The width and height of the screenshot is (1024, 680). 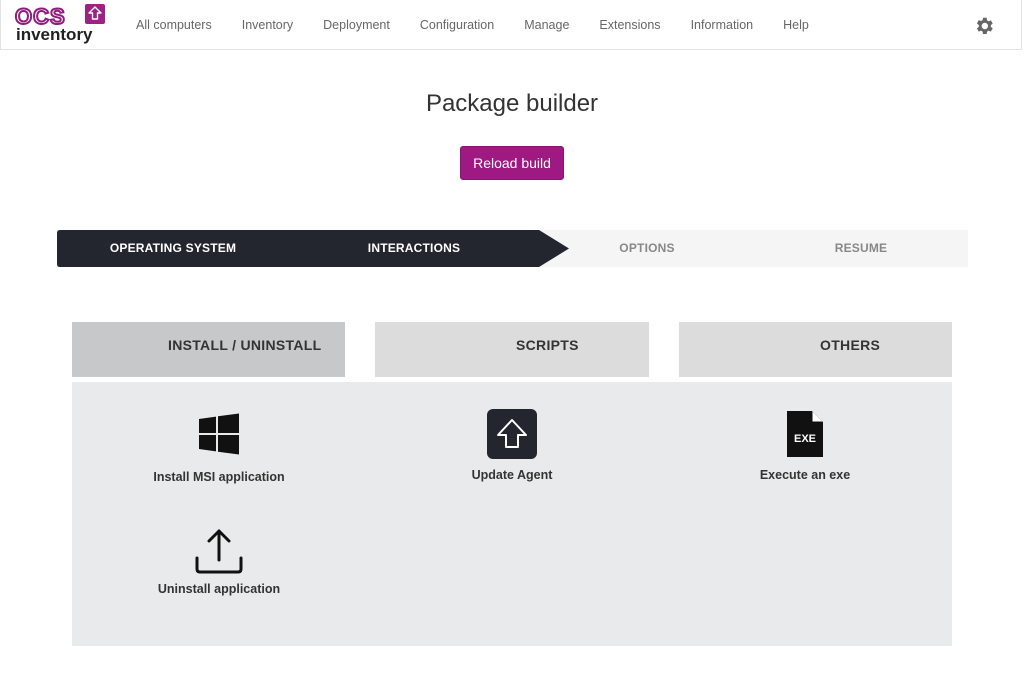 What do you see at coordinates (219, 477) in the screenshot?
I see `install-msi-label: Install MSI application` at bounding box center [219, 477].